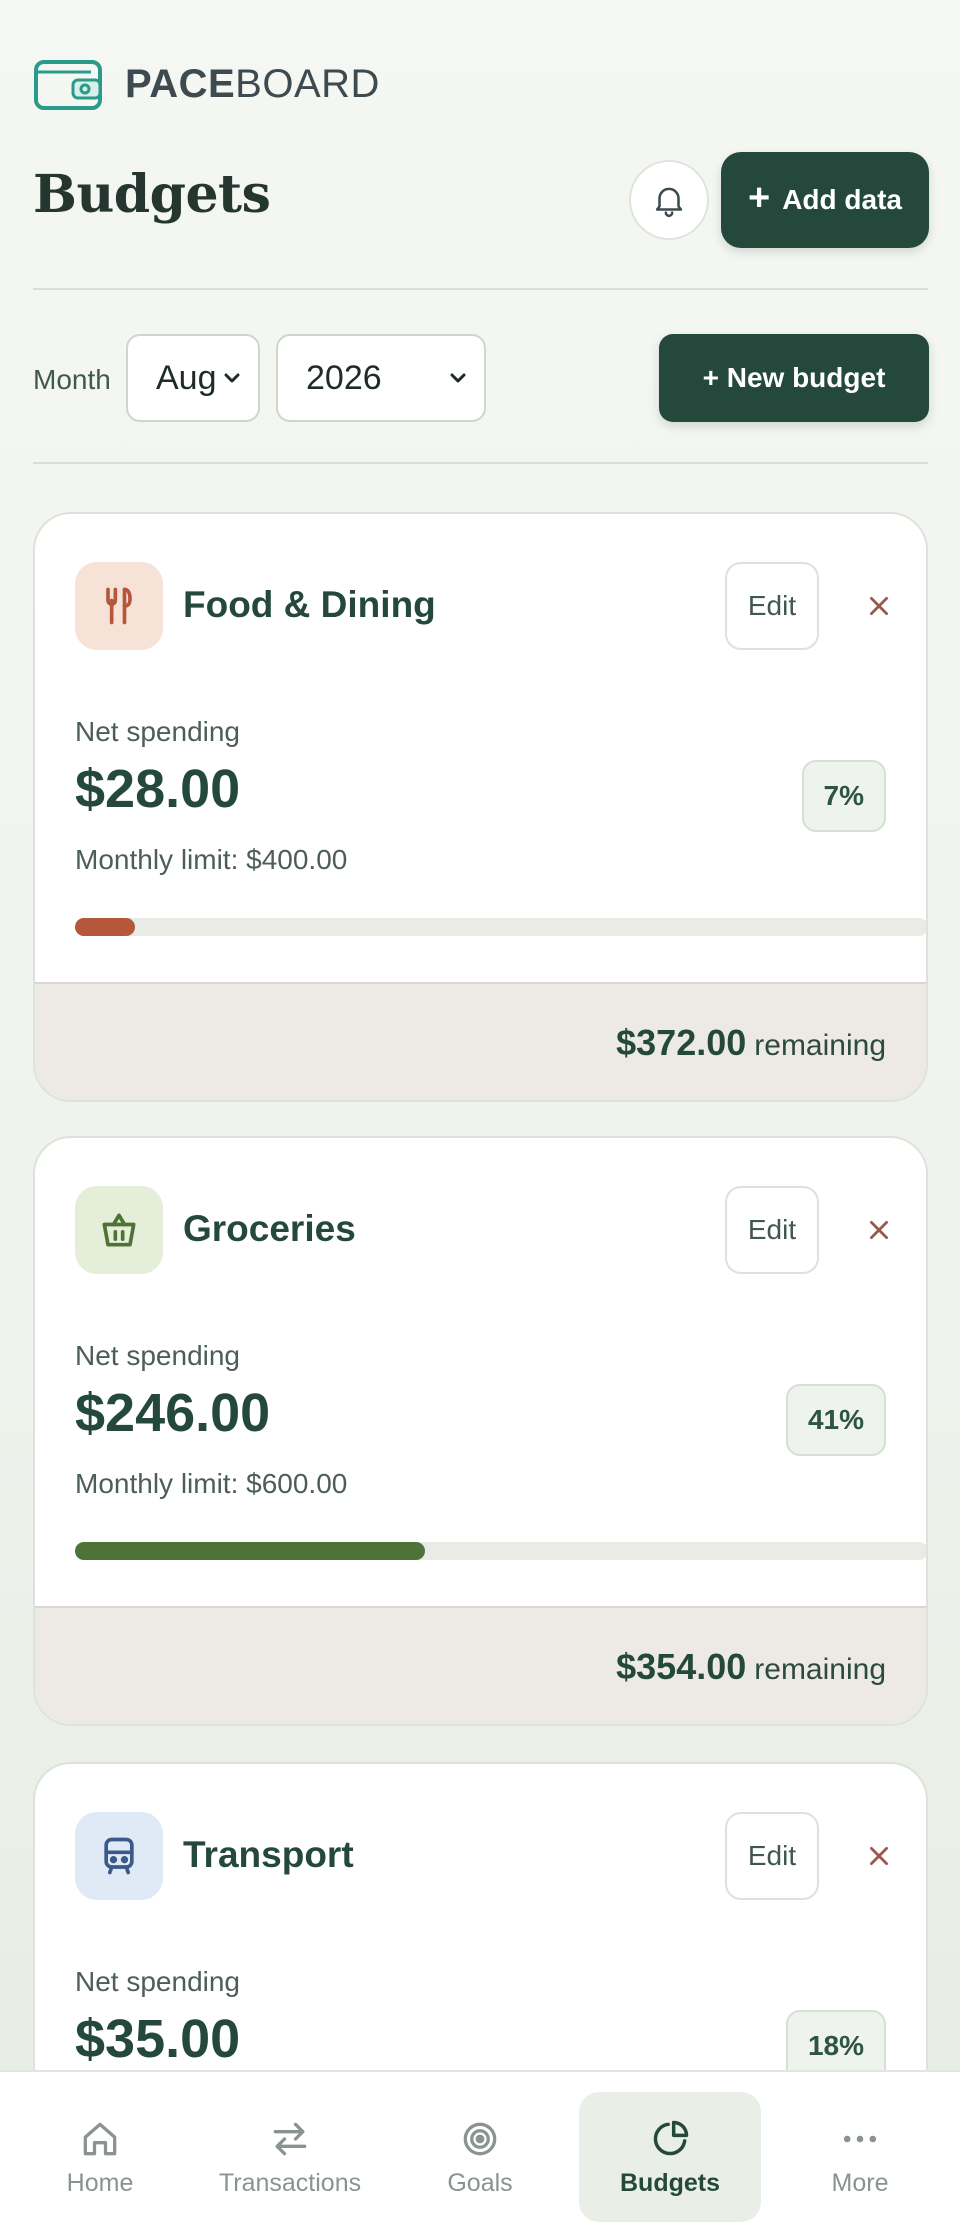 This screenshot has height=2232, width=960. Describe the element at coordinates (152, 194) in the screenshot. I see `page-title: Budgets` at that location.